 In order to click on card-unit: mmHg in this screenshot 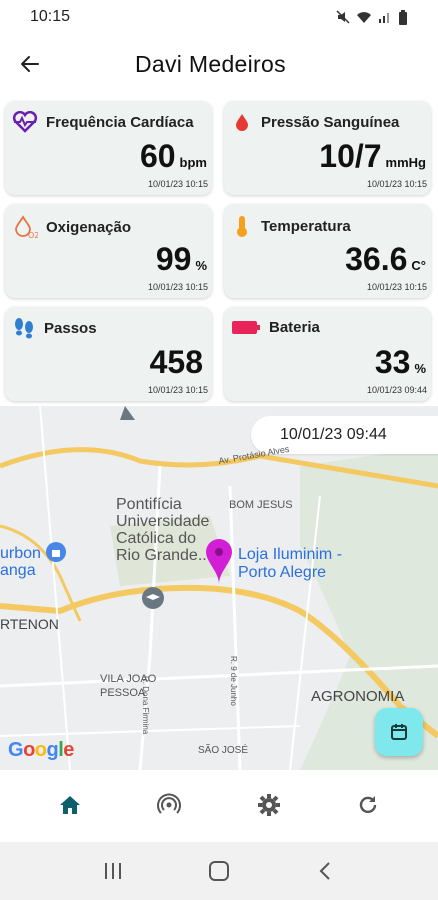, I will do `click(405, 162)`.